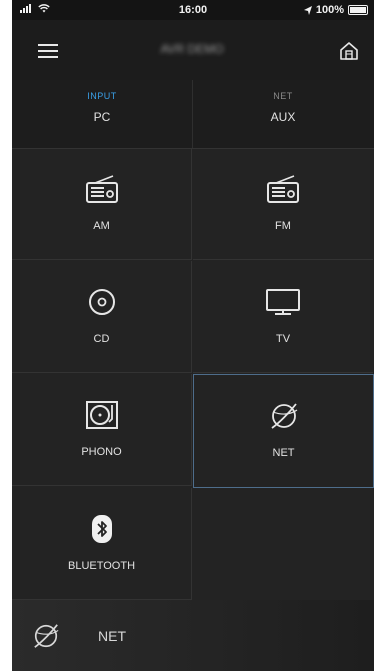 The image size is (385, 671). Describe the element at coordinates (193, 10) in the screenshot. I see `status-bar: 16:00 100%` at that location.